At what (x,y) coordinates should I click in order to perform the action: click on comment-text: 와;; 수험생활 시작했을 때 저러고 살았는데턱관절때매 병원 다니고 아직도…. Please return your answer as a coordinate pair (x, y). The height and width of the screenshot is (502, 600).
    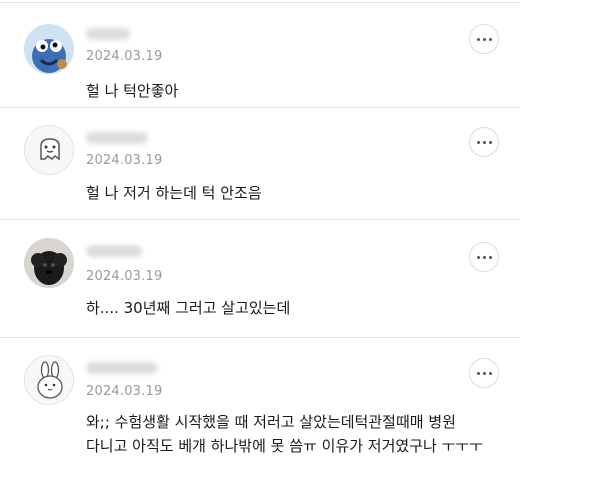
    Looking at the image, I should click on (284, 434).